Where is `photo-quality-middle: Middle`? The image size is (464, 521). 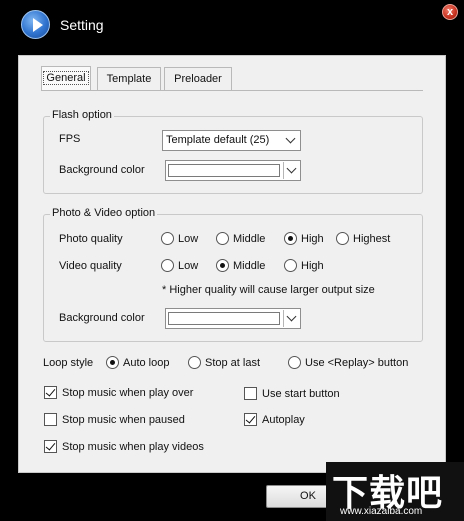 photo-quality-middle: Middle is located at coordinates (240, 238).